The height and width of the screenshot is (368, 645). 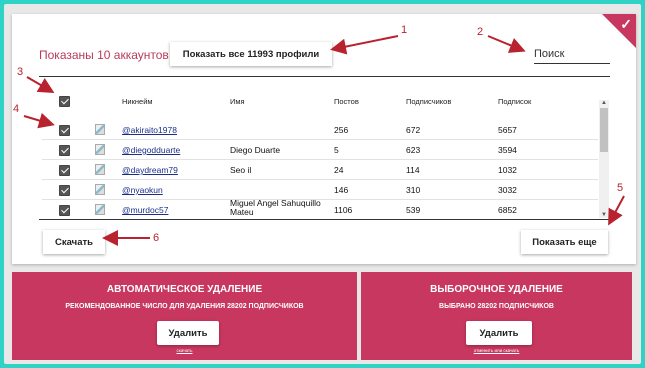 What do you see at coordinates (104, 55) in the screenshot?
I see `shown-accounts-count: Показаны 10 аккаунтов` at bounding box center [104, 55].